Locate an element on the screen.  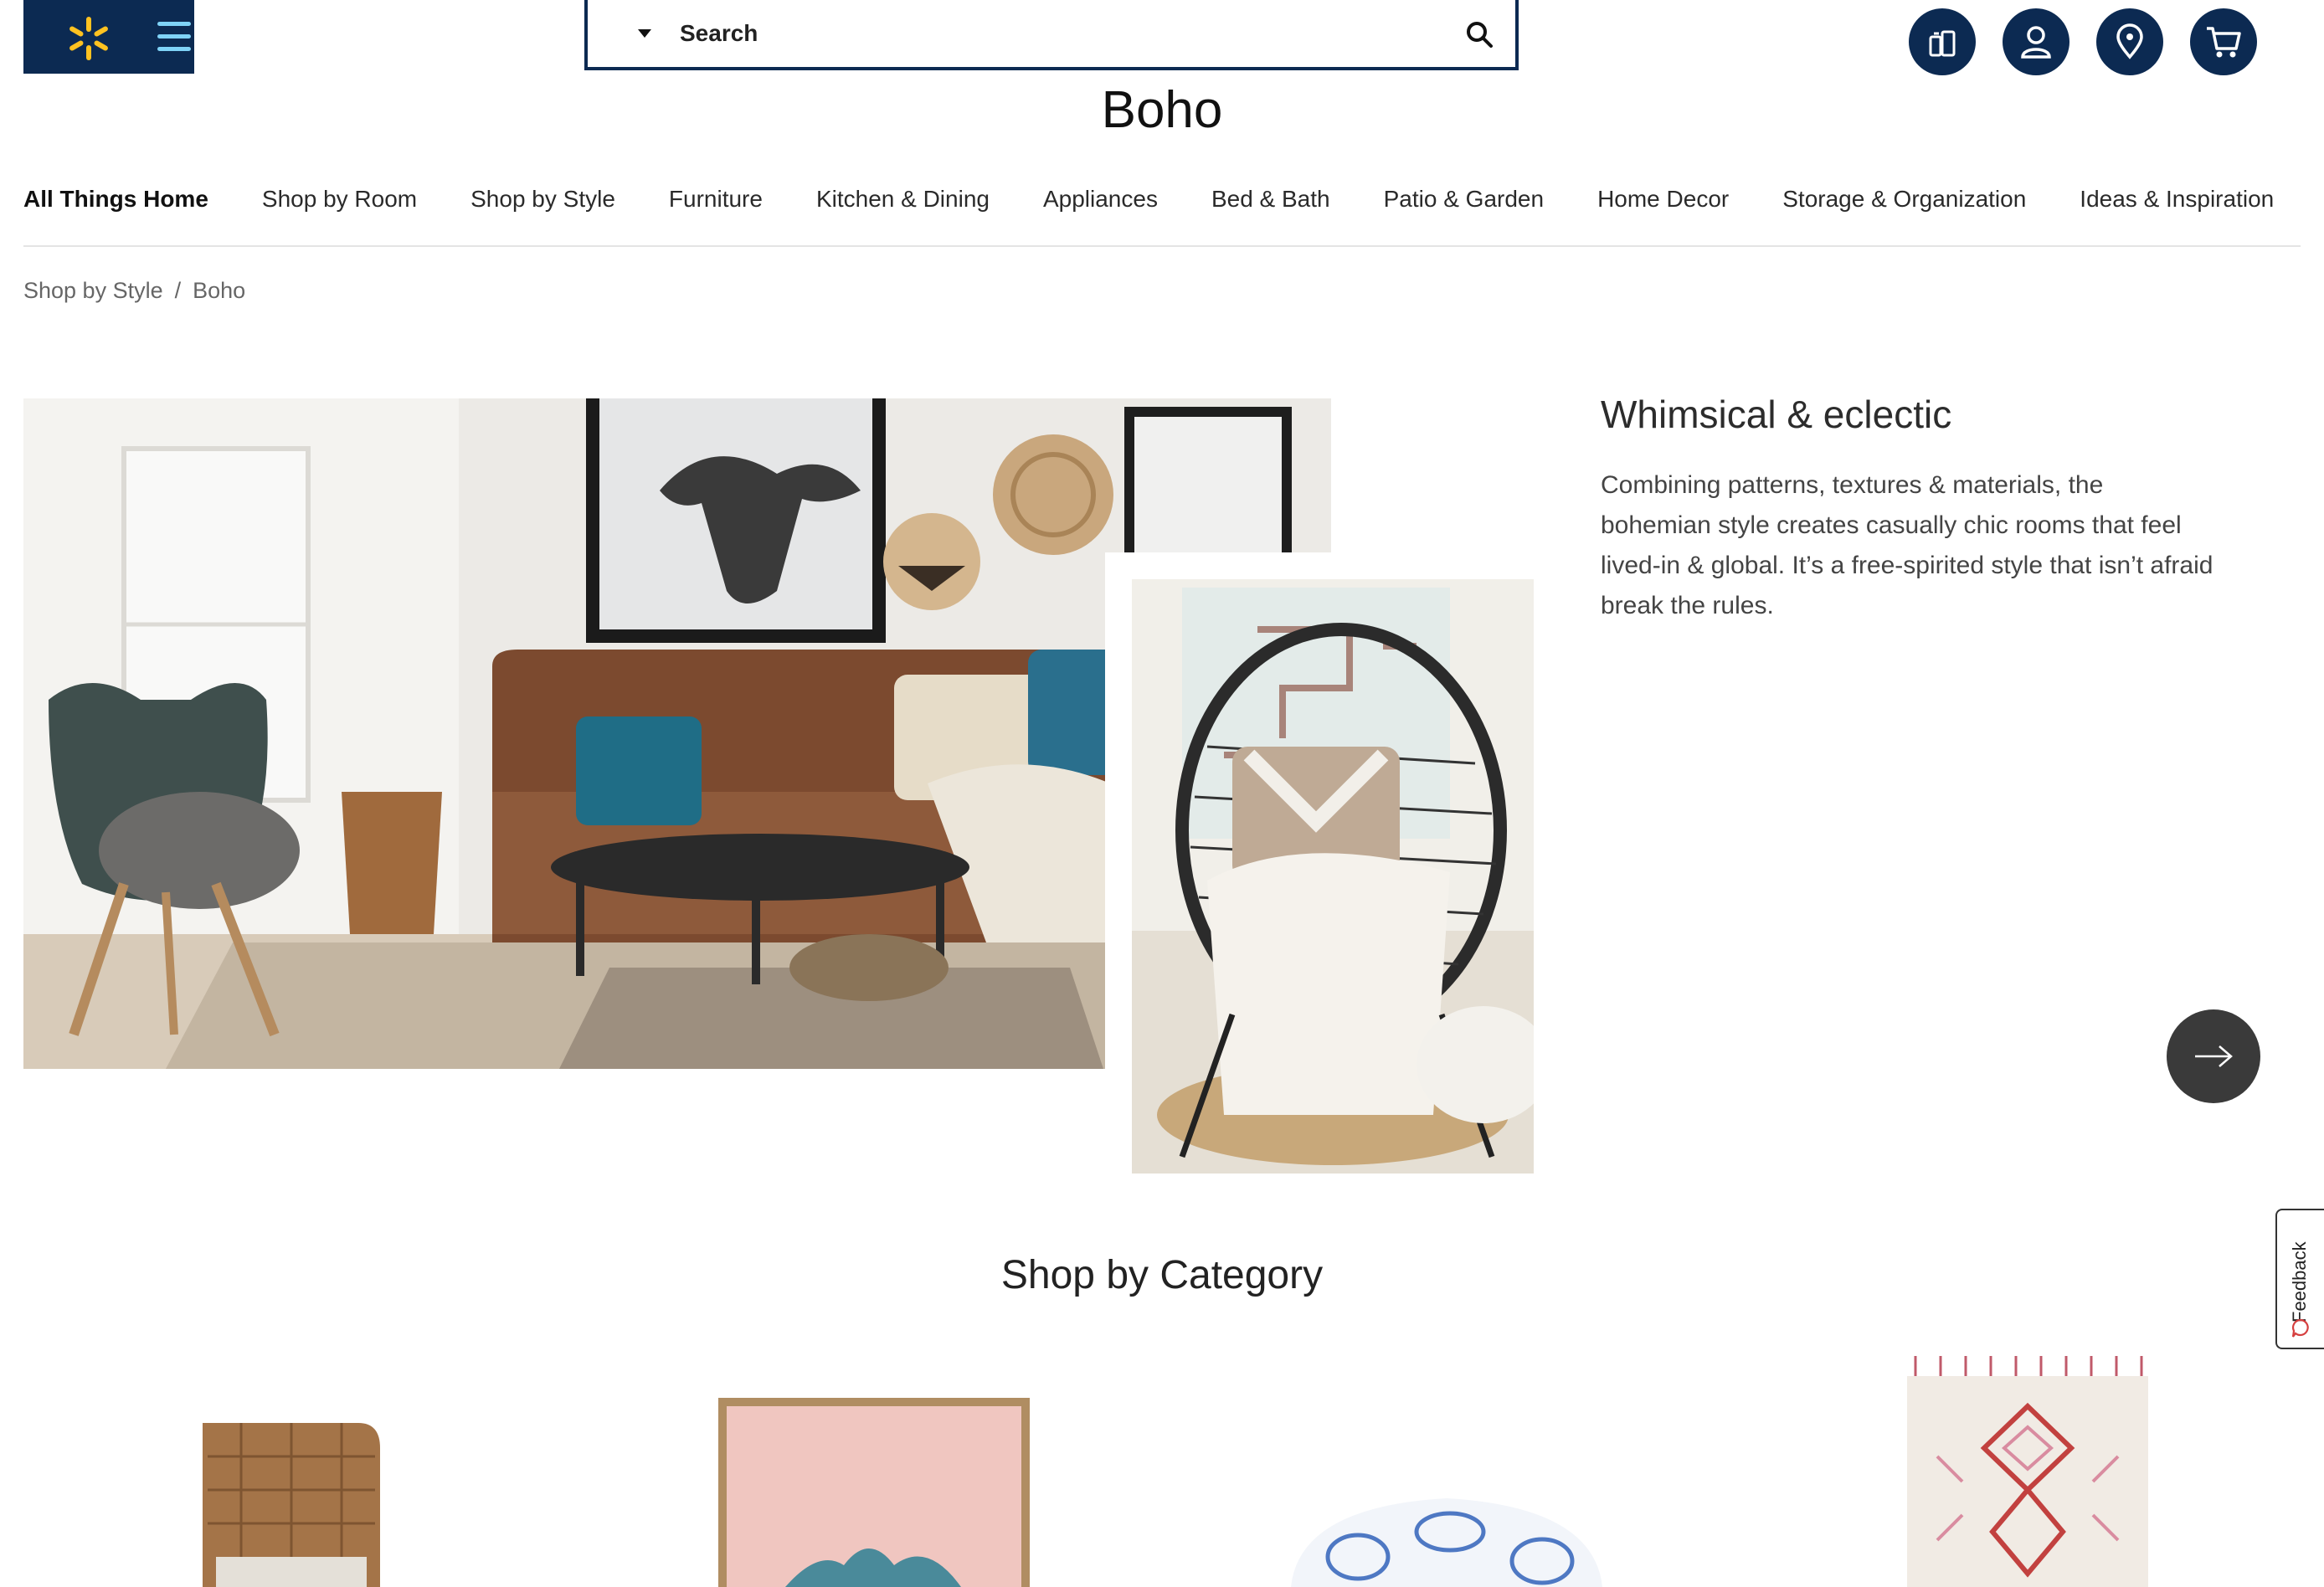
reorder-icon is located at coordinates (1943, 44).